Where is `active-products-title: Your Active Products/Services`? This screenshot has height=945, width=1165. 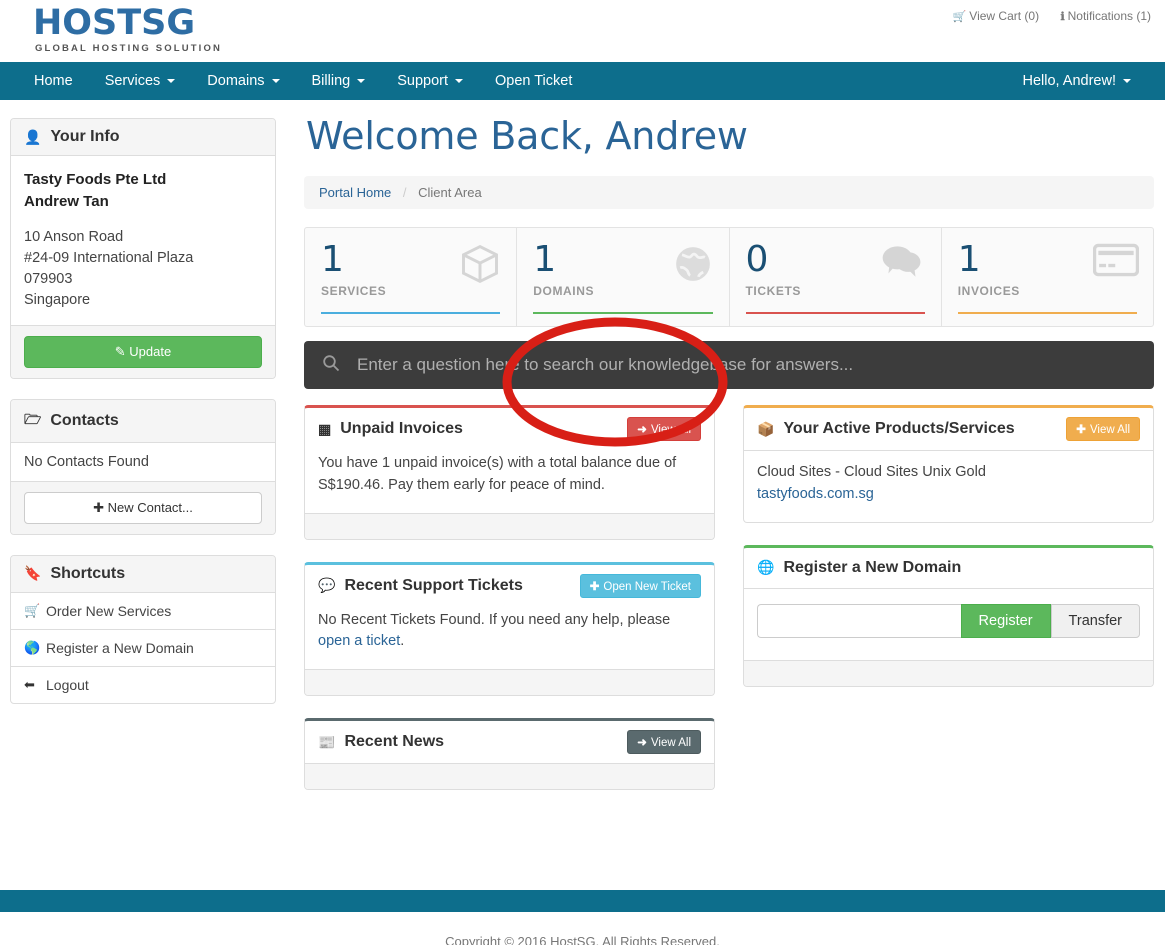
active-products-title: Your Active Products/Services is located at coordinates (899, 428).